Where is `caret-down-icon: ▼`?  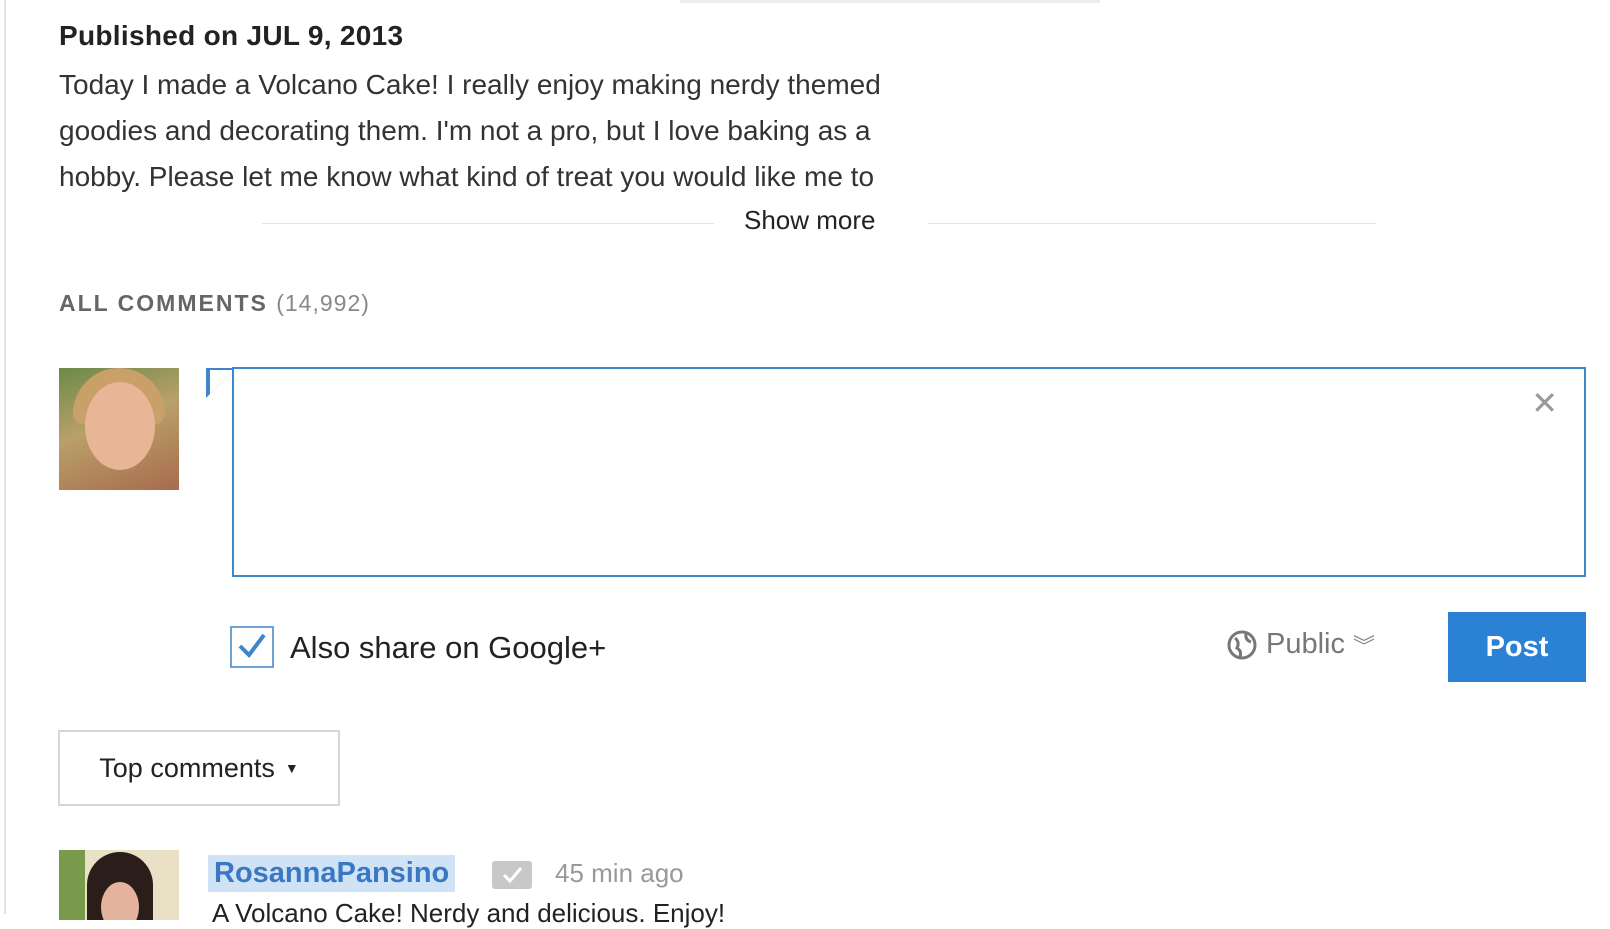 caret-down-icon: ▼ is located at coordinates (291, 768).